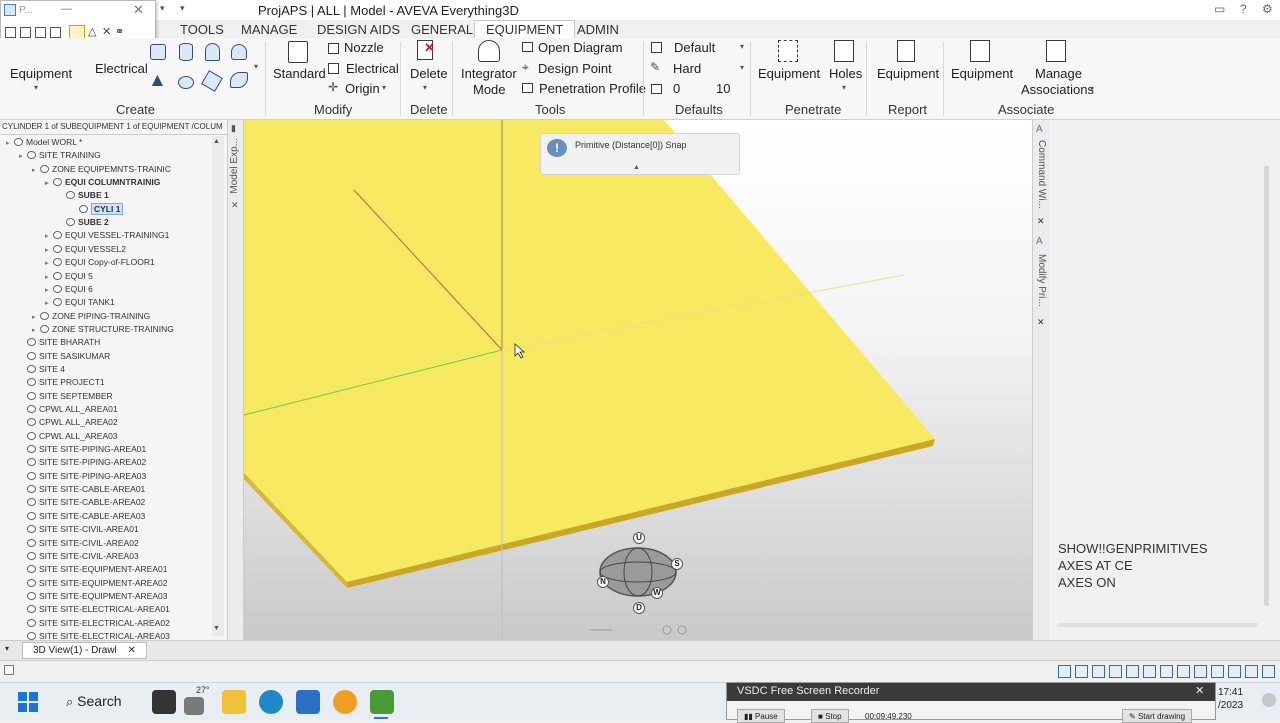  What do you see at coordinates (93, 569) in the screenshot?
I see `tree-item: SITE SITE-EQUIPMENT-AREA01` at bounding box center [93, 569].